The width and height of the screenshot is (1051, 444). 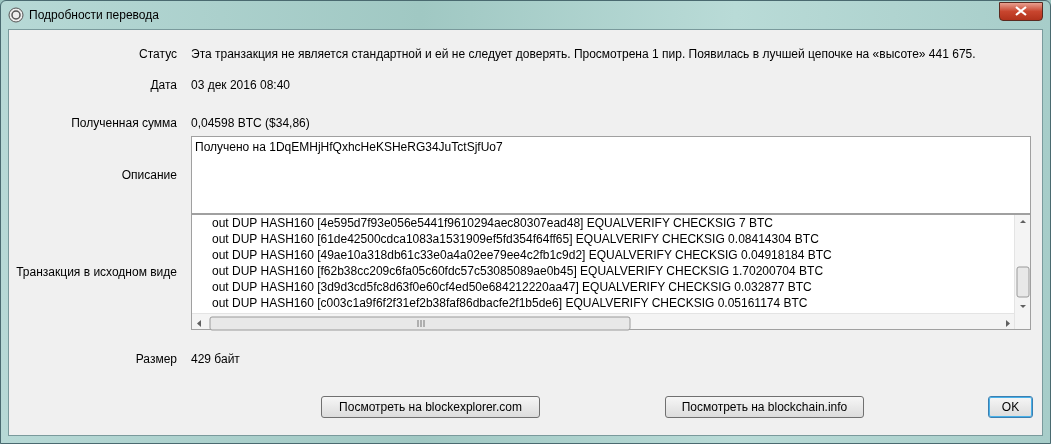 What do you see at coordinates (1022, 272) in the screenshot?
I see `vertical-scrollbar` at bounding box center [1022, 272].